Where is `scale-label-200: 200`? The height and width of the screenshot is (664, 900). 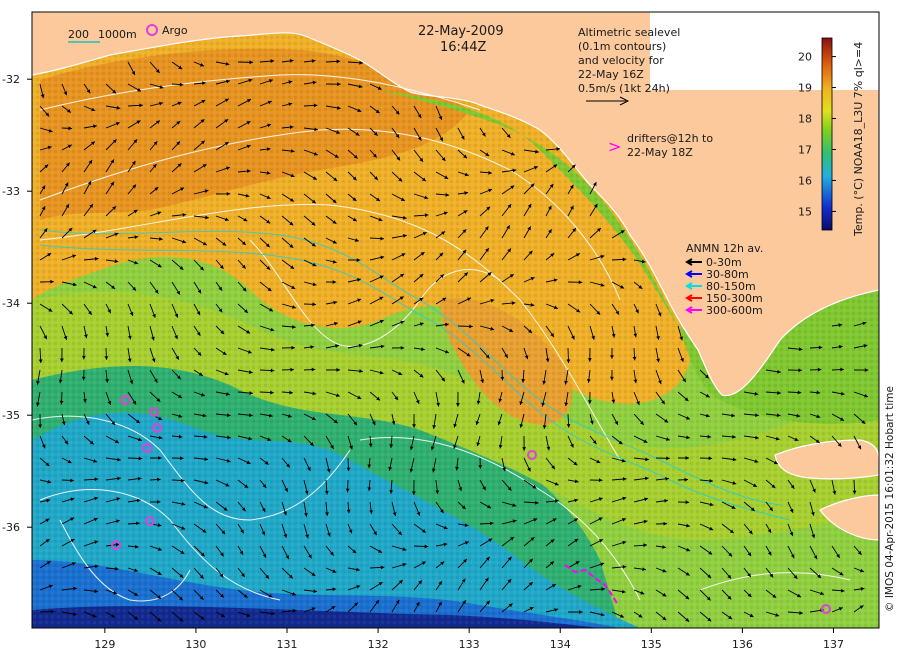
scale-label-200: 200 is located at coordinates (78, 34).